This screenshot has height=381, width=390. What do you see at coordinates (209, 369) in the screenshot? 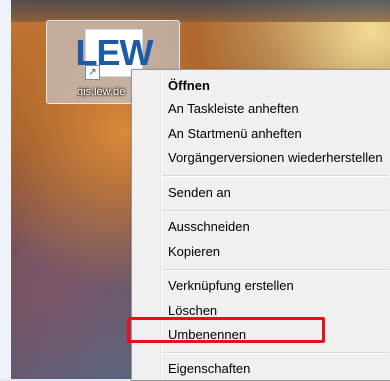
I see `menu-item-properties: Eigenschaften` at bounding box center [209, 369].